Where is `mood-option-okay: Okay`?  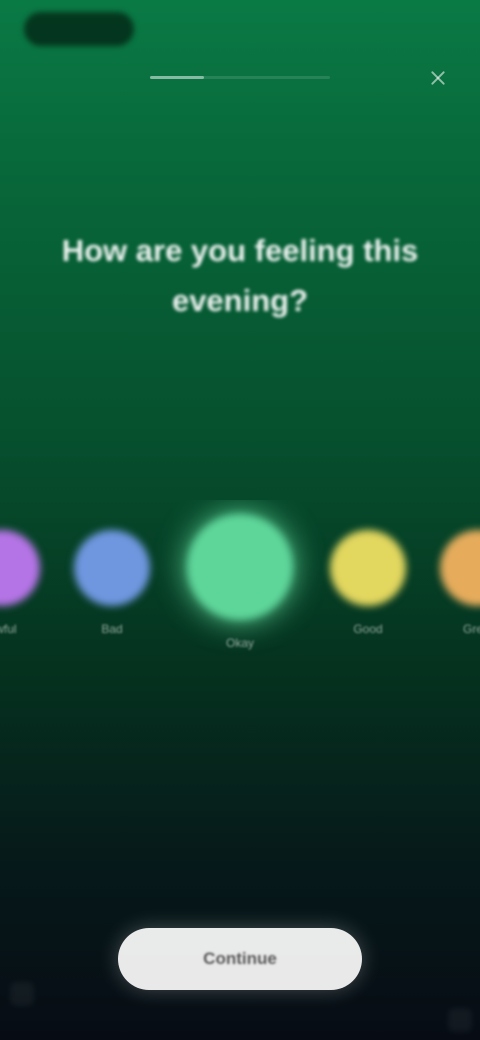 mood-option-okay: Okay is located at coordinates (240, 582).